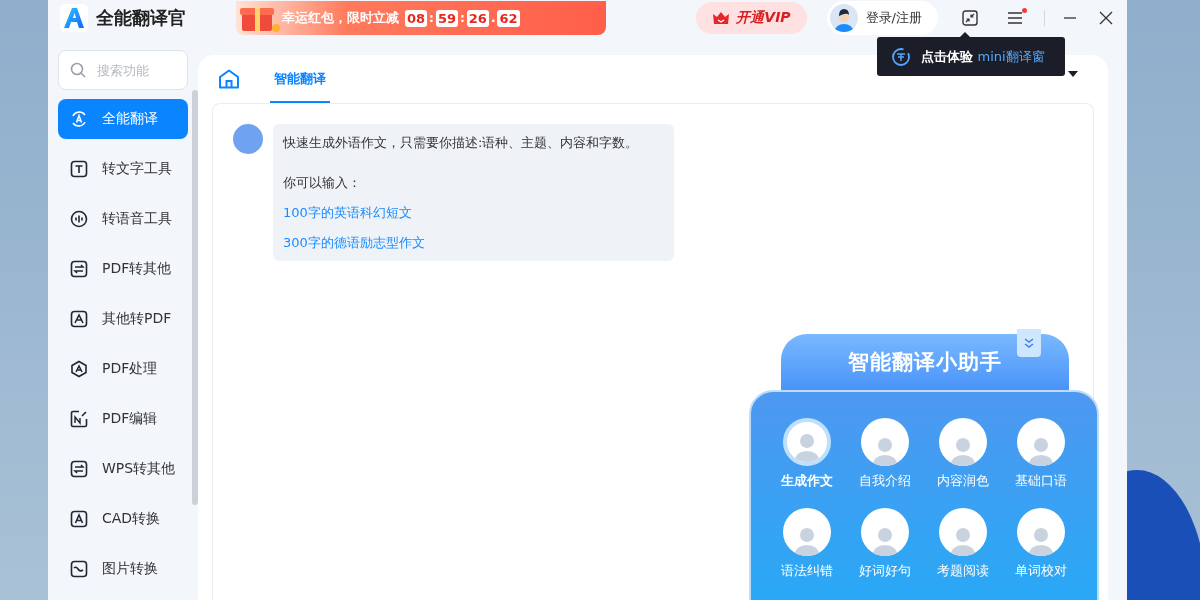  What do you see at coordinates (322, 183) in the screenshot?
I see `message-text: 你可以输入：` at bounding box center [322, 183].